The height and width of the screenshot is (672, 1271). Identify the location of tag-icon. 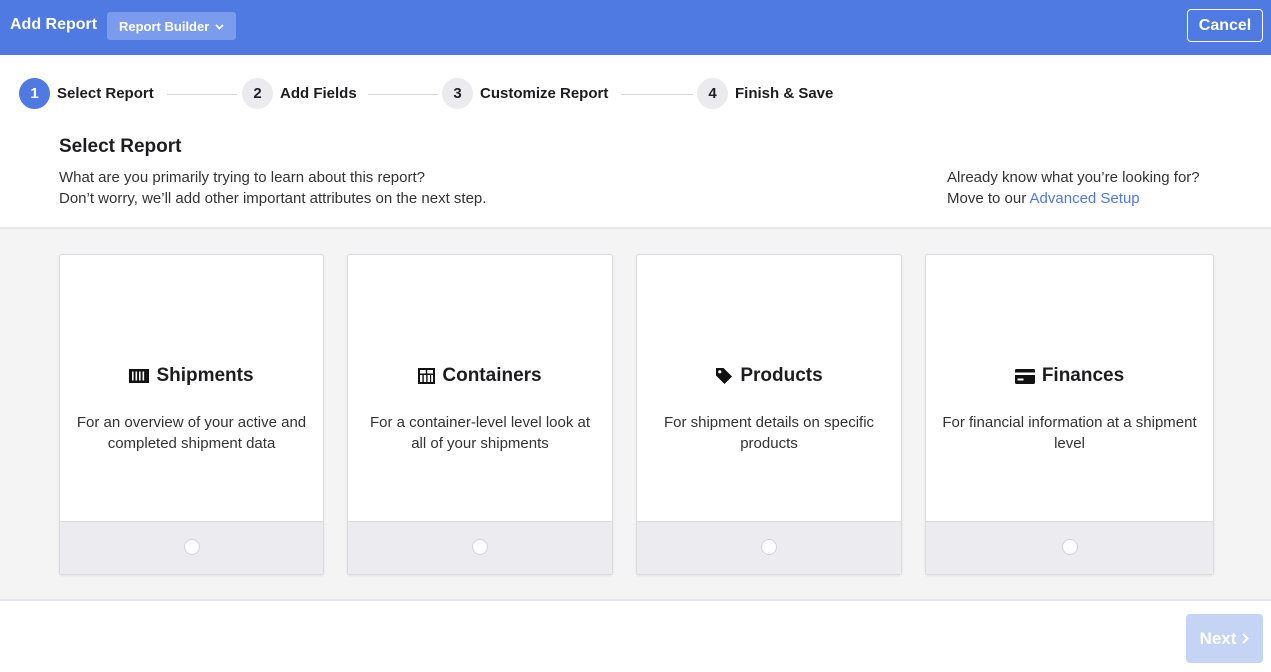
(724, 376).